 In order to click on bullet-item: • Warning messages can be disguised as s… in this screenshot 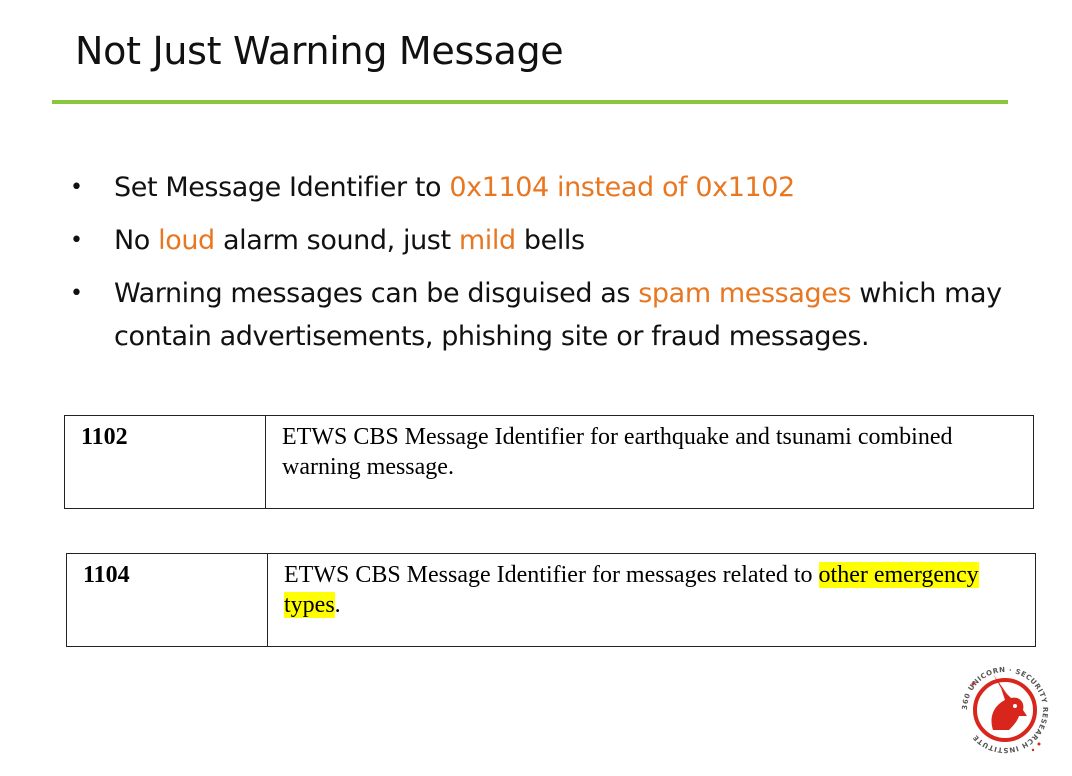, I will do `click(560, 315)`.